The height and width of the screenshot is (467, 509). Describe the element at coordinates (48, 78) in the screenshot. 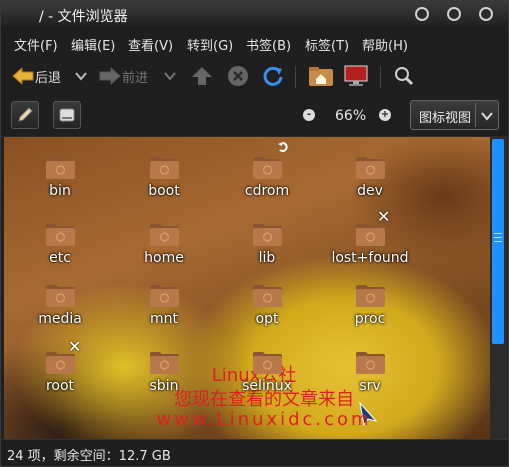

I see `back-label: 后退` at that location.